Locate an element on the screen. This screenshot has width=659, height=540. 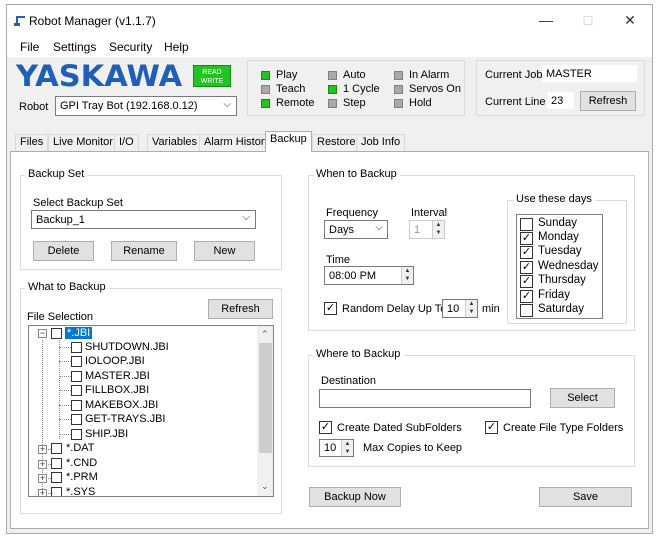
robot-select-value: GPI Tray Bot (192.168.0.12) is located at coordinates (129, 106).